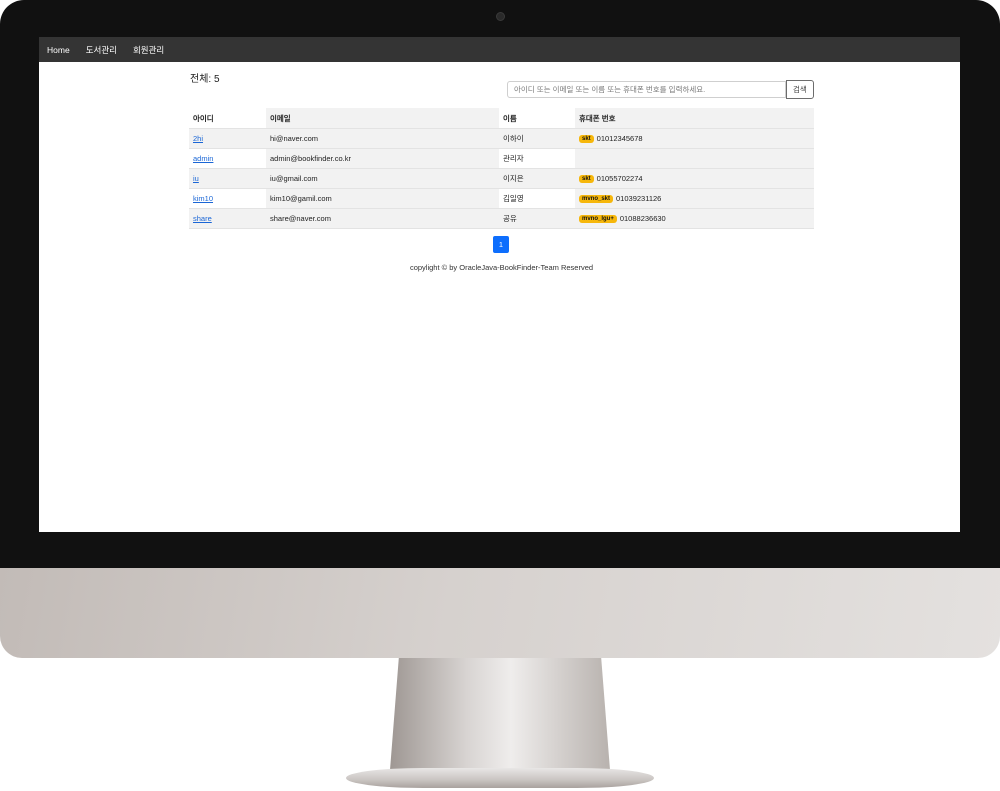 This screenshot has width=1000, height=791. What do you see at coordinates (382, 218) in the screenshot?
I see `member-email: share@naver.com` at bounding box center [382, 218].